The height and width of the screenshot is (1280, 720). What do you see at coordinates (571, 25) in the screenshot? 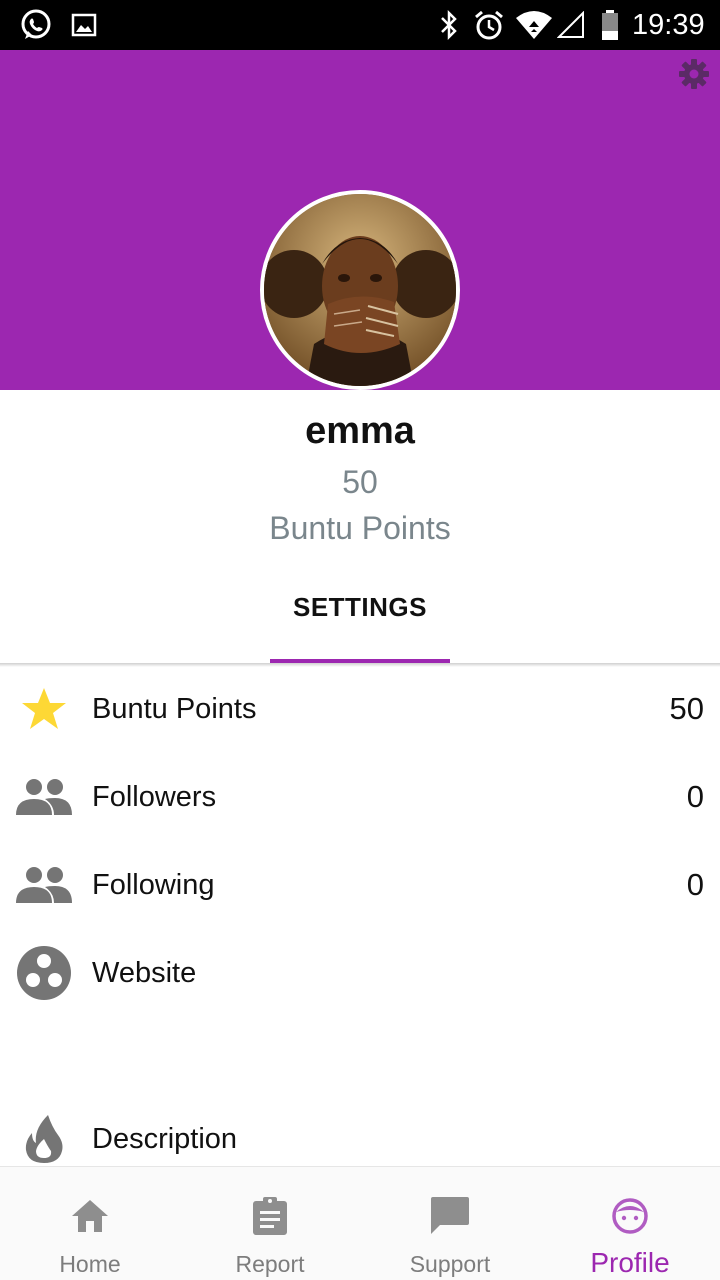
I see `signal-icon` at bounding box center [571, 25].